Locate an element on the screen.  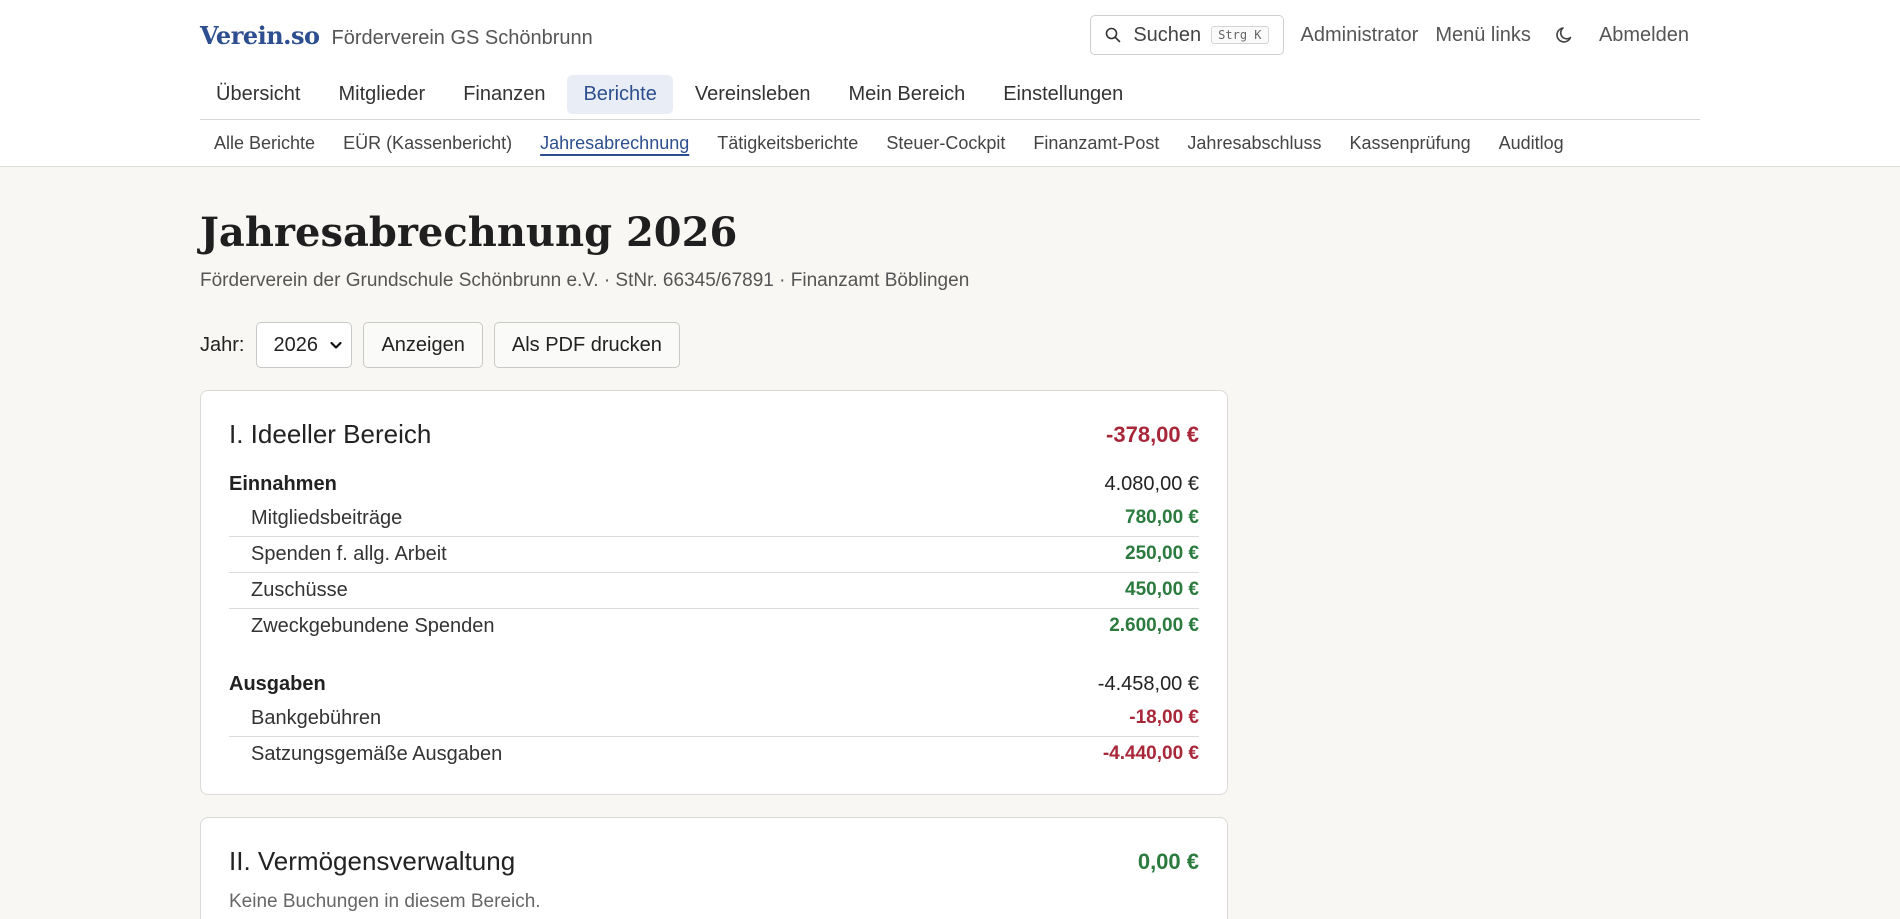
list-item: Mitgliedsbeiträge 780,00 € is located at coordinates (714, 519).